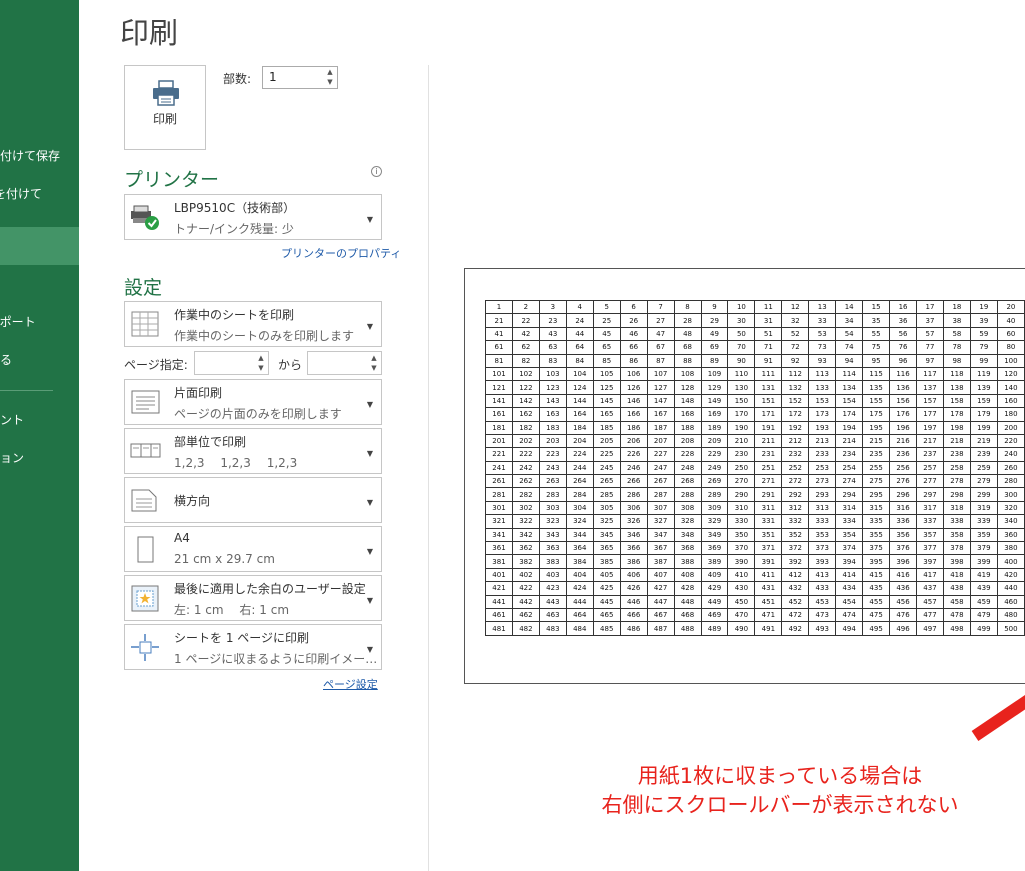 The image size is (1025, 871). What do you see at coordinates (660, 334) in the screenshot?
I see `grid-cell: 47` at bounding box center [660, 334].